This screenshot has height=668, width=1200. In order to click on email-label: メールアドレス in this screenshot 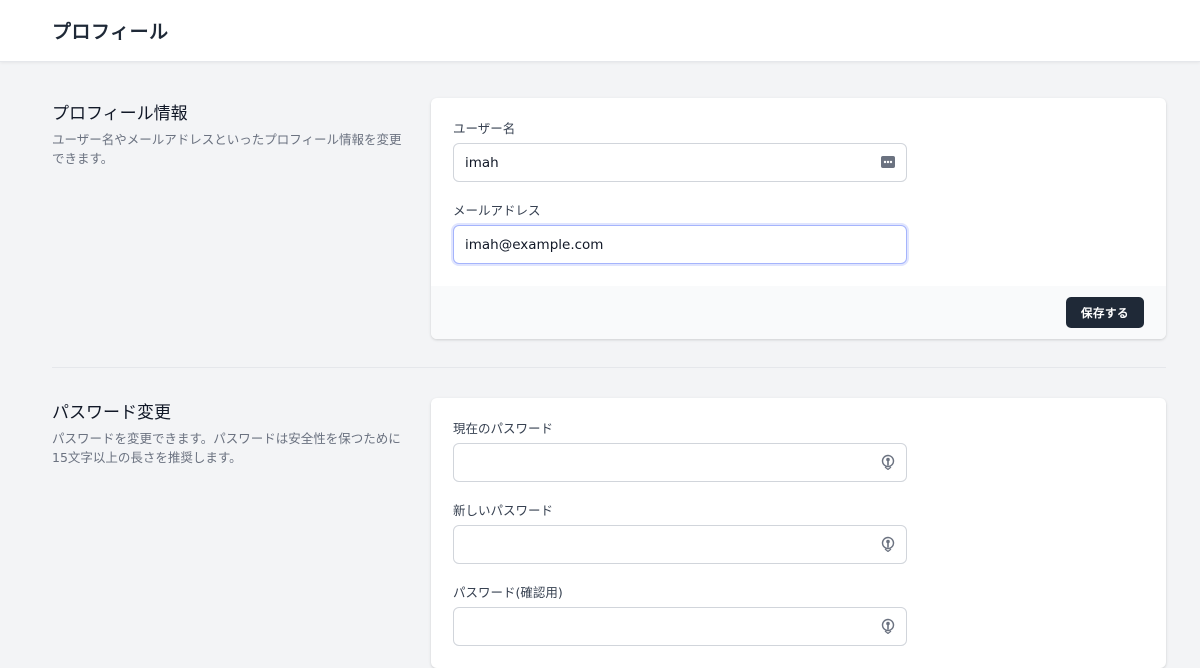, I will do `click(497, 210)`.